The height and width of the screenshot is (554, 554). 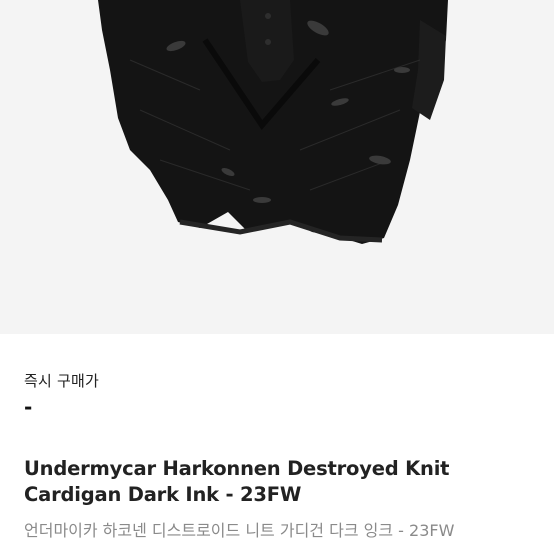 What do you see at coordinates (239, 530) in the screenshot?
I see `product-title-korean: 언더마이카 하코넨 디스트로이드 니트 가디건 다크 잉크 - 23FW` at bounding box center [239, 530].